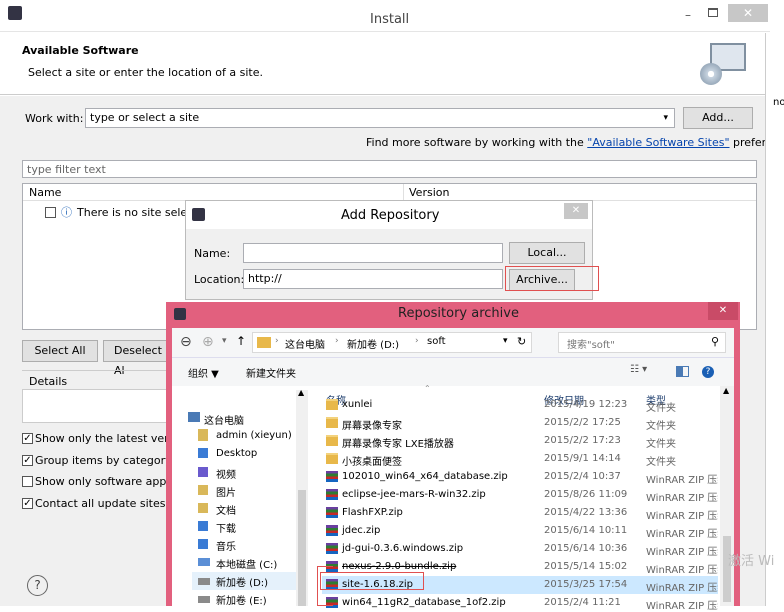 Image resolution: width=784 pixels, height=612 pixels. I want to click on archive-close-button: ✕, so click(723, 311).